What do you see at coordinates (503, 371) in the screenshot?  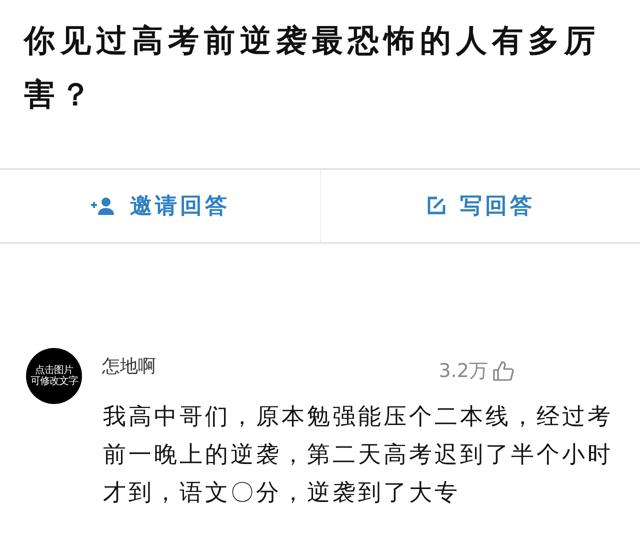 I see `thumbs-up-icon` at bounding box center [503, 371].